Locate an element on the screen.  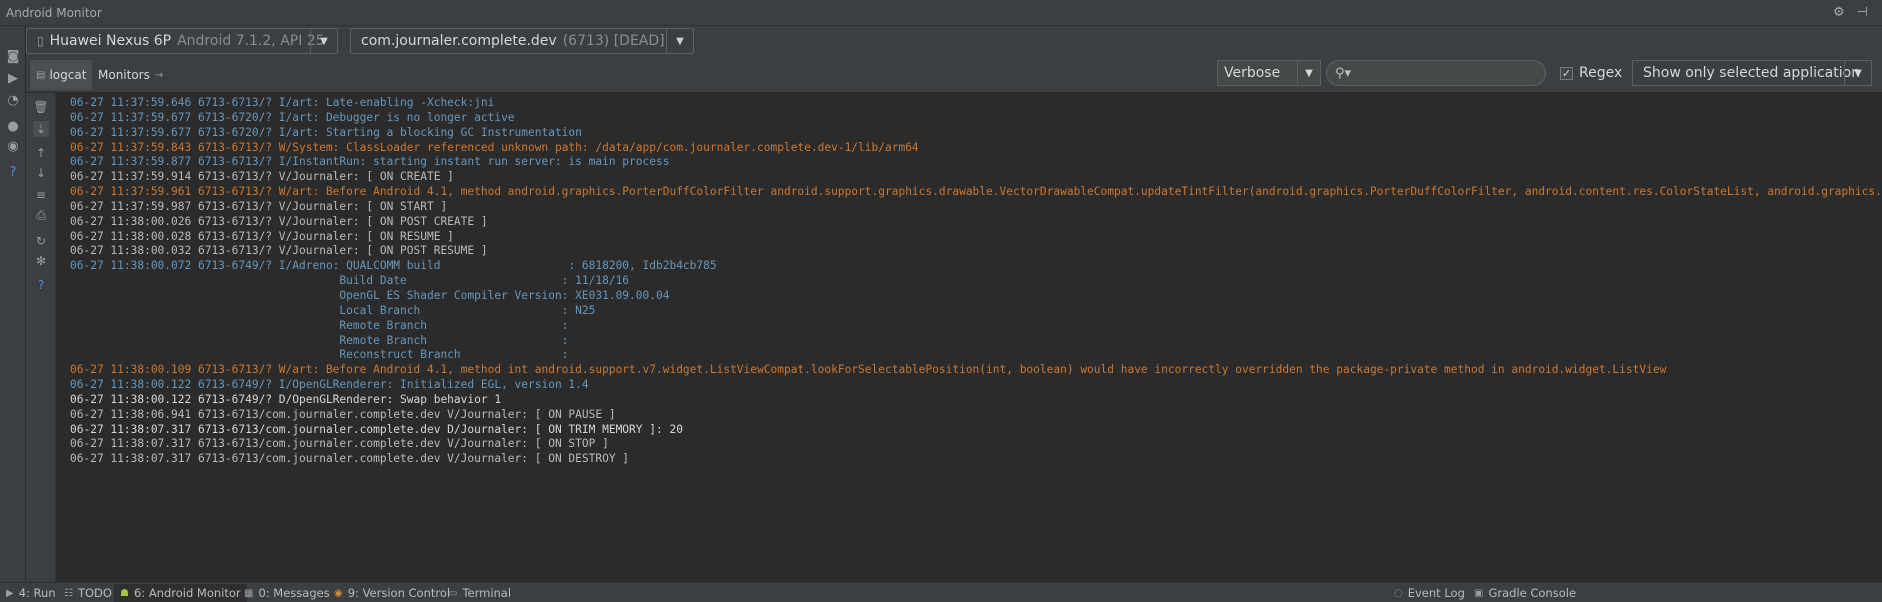
device-info: Android 7.1.2, API 25 is located at coordinates (251, 41).